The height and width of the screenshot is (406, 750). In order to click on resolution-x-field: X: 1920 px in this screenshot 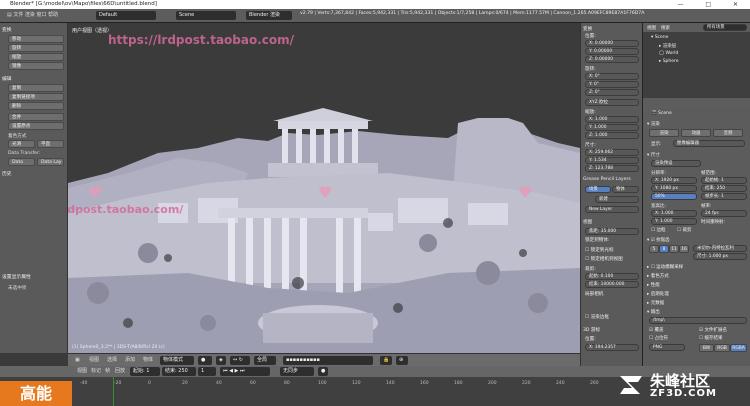, I will do `click(674, 180)`.